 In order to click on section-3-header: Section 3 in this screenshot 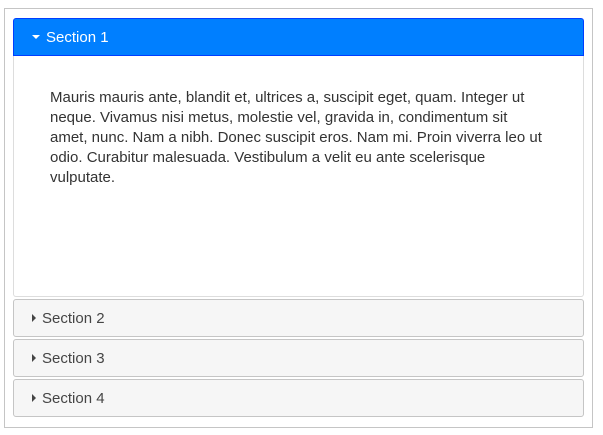, I will do `click(298, 358)`.